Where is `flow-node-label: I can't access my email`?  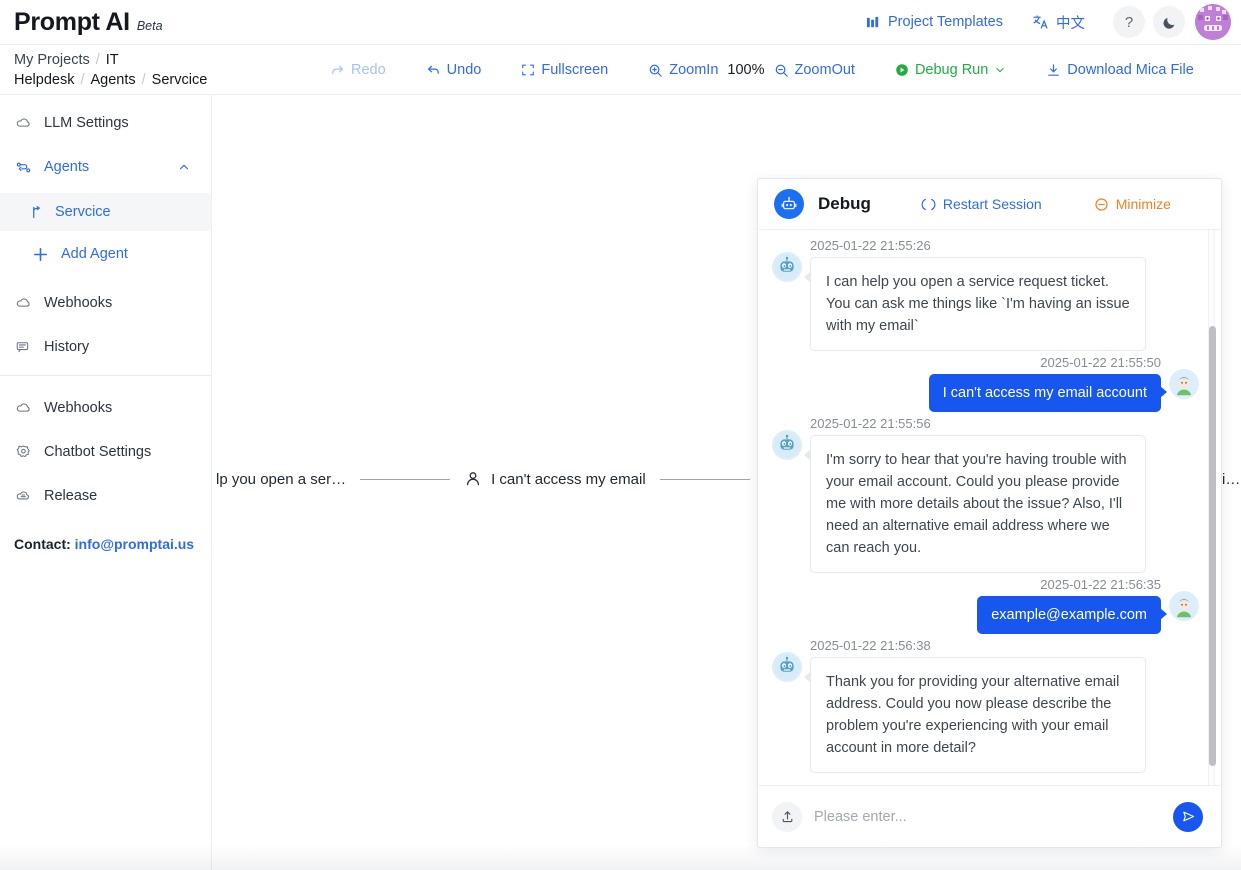 flow-node-label: I can't access my email is located at coordinates (568, 479).